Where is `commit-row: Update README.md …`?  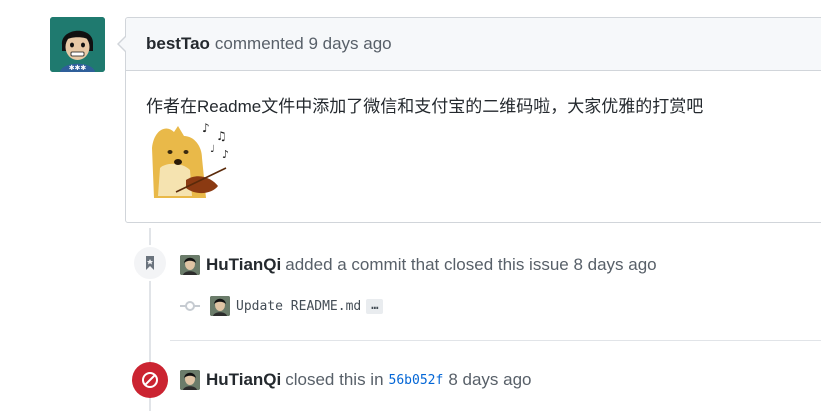
commit-row: Update README.md … is located at coordinates (282, 306).